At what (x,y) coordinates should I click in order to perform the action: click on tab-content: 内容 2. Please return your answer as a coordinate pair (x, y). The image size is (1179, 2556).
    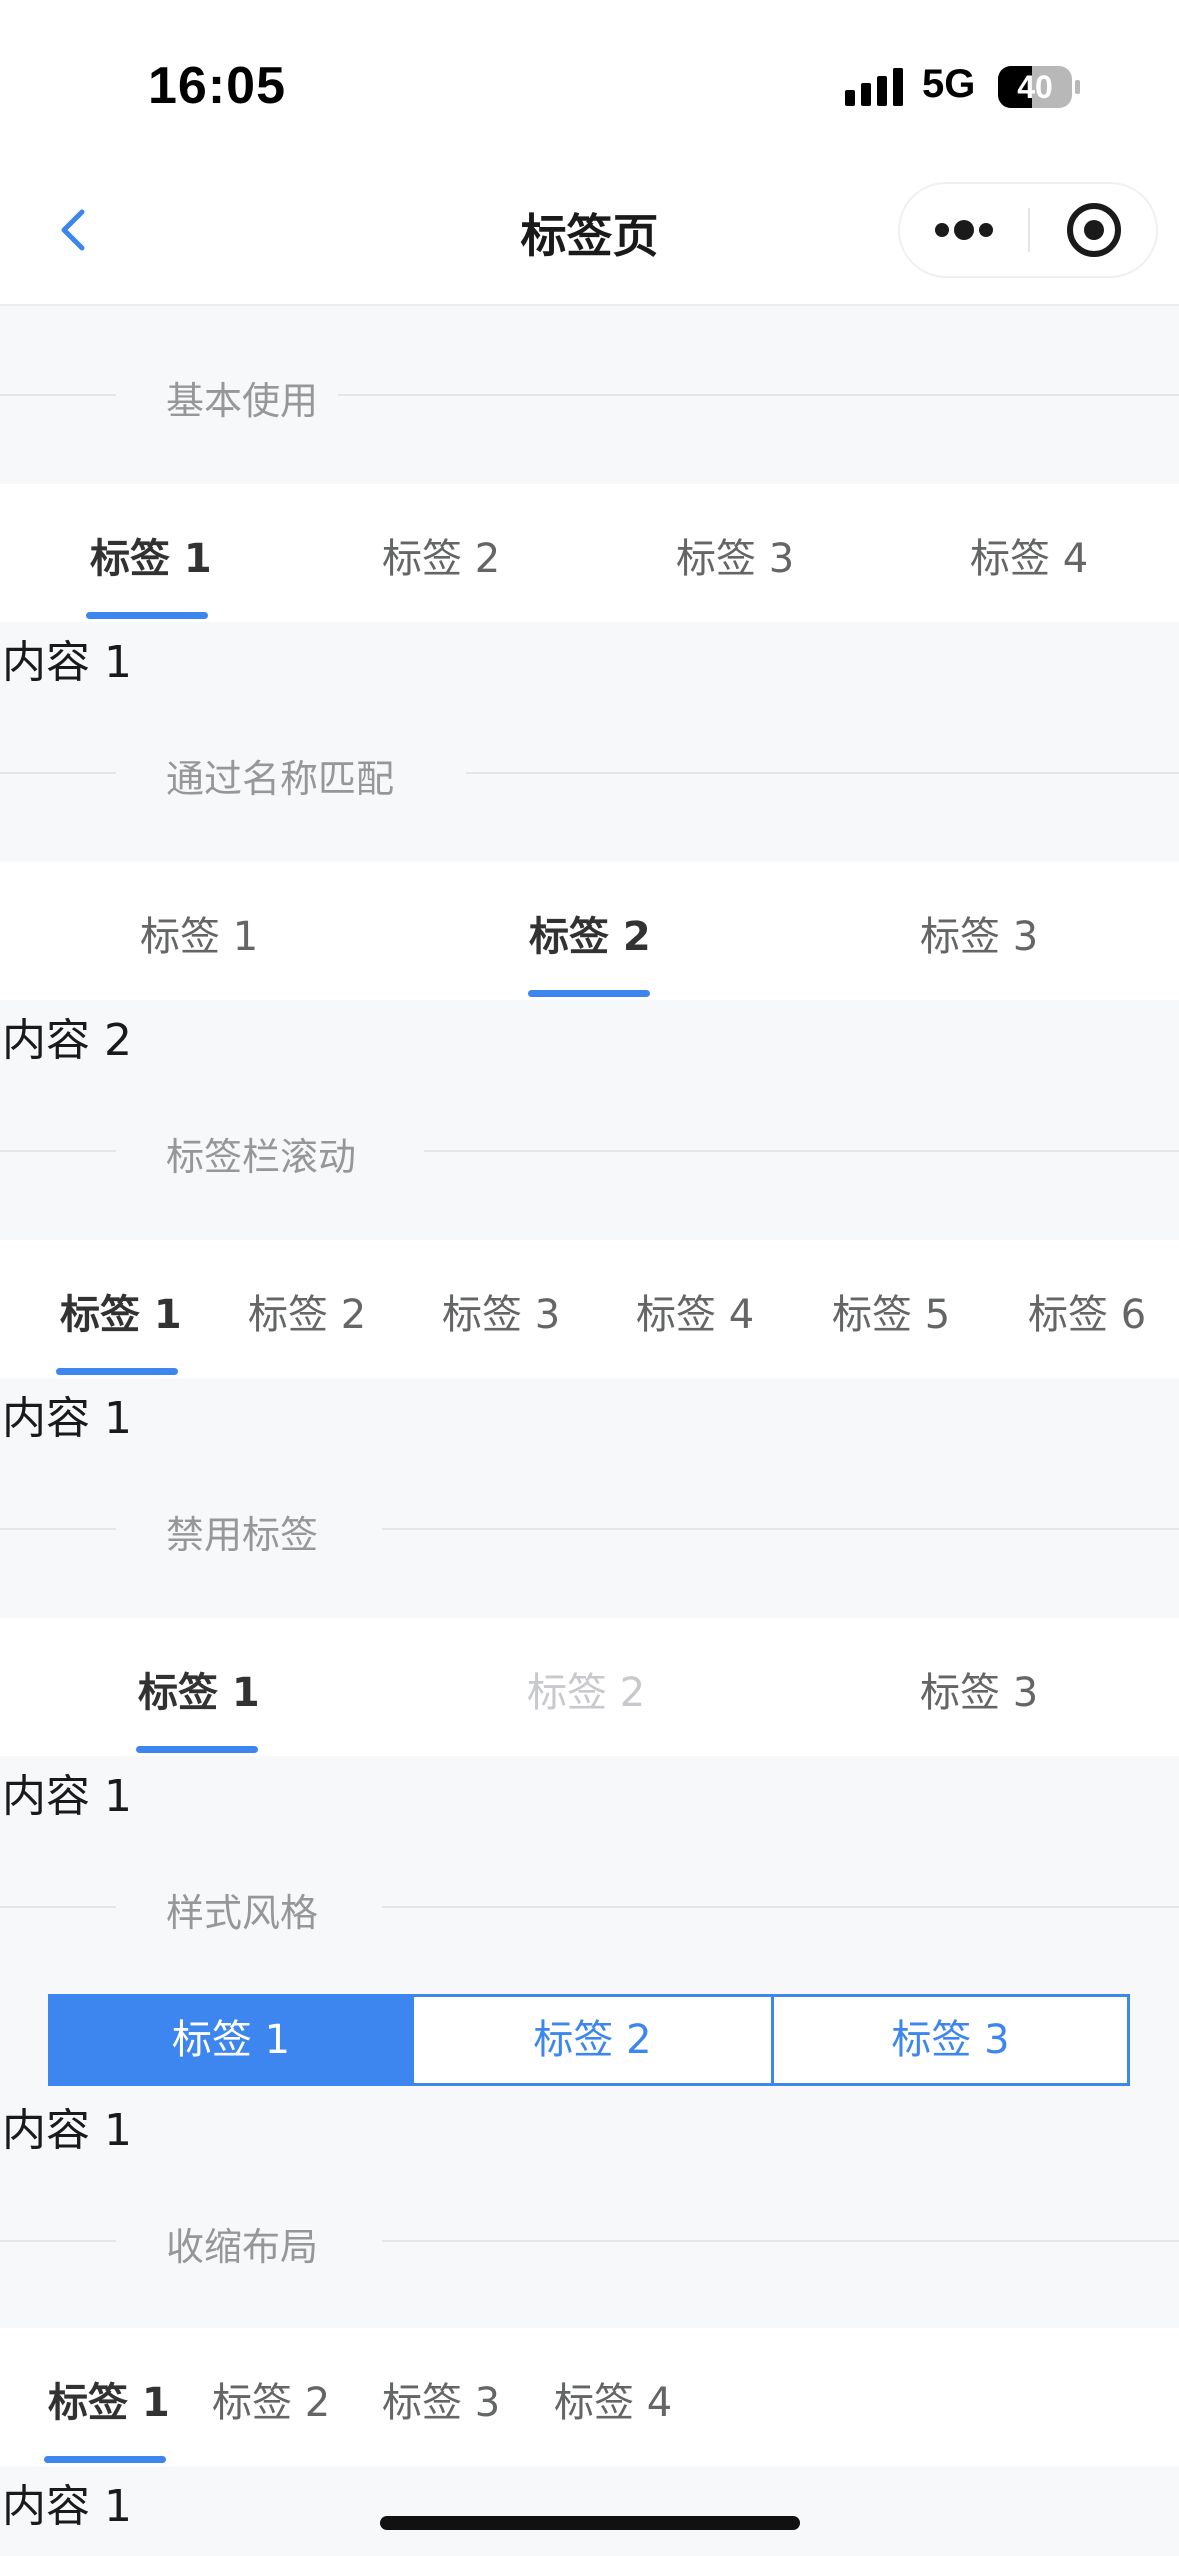
    Looking at the image, I should click on (67, 1040).